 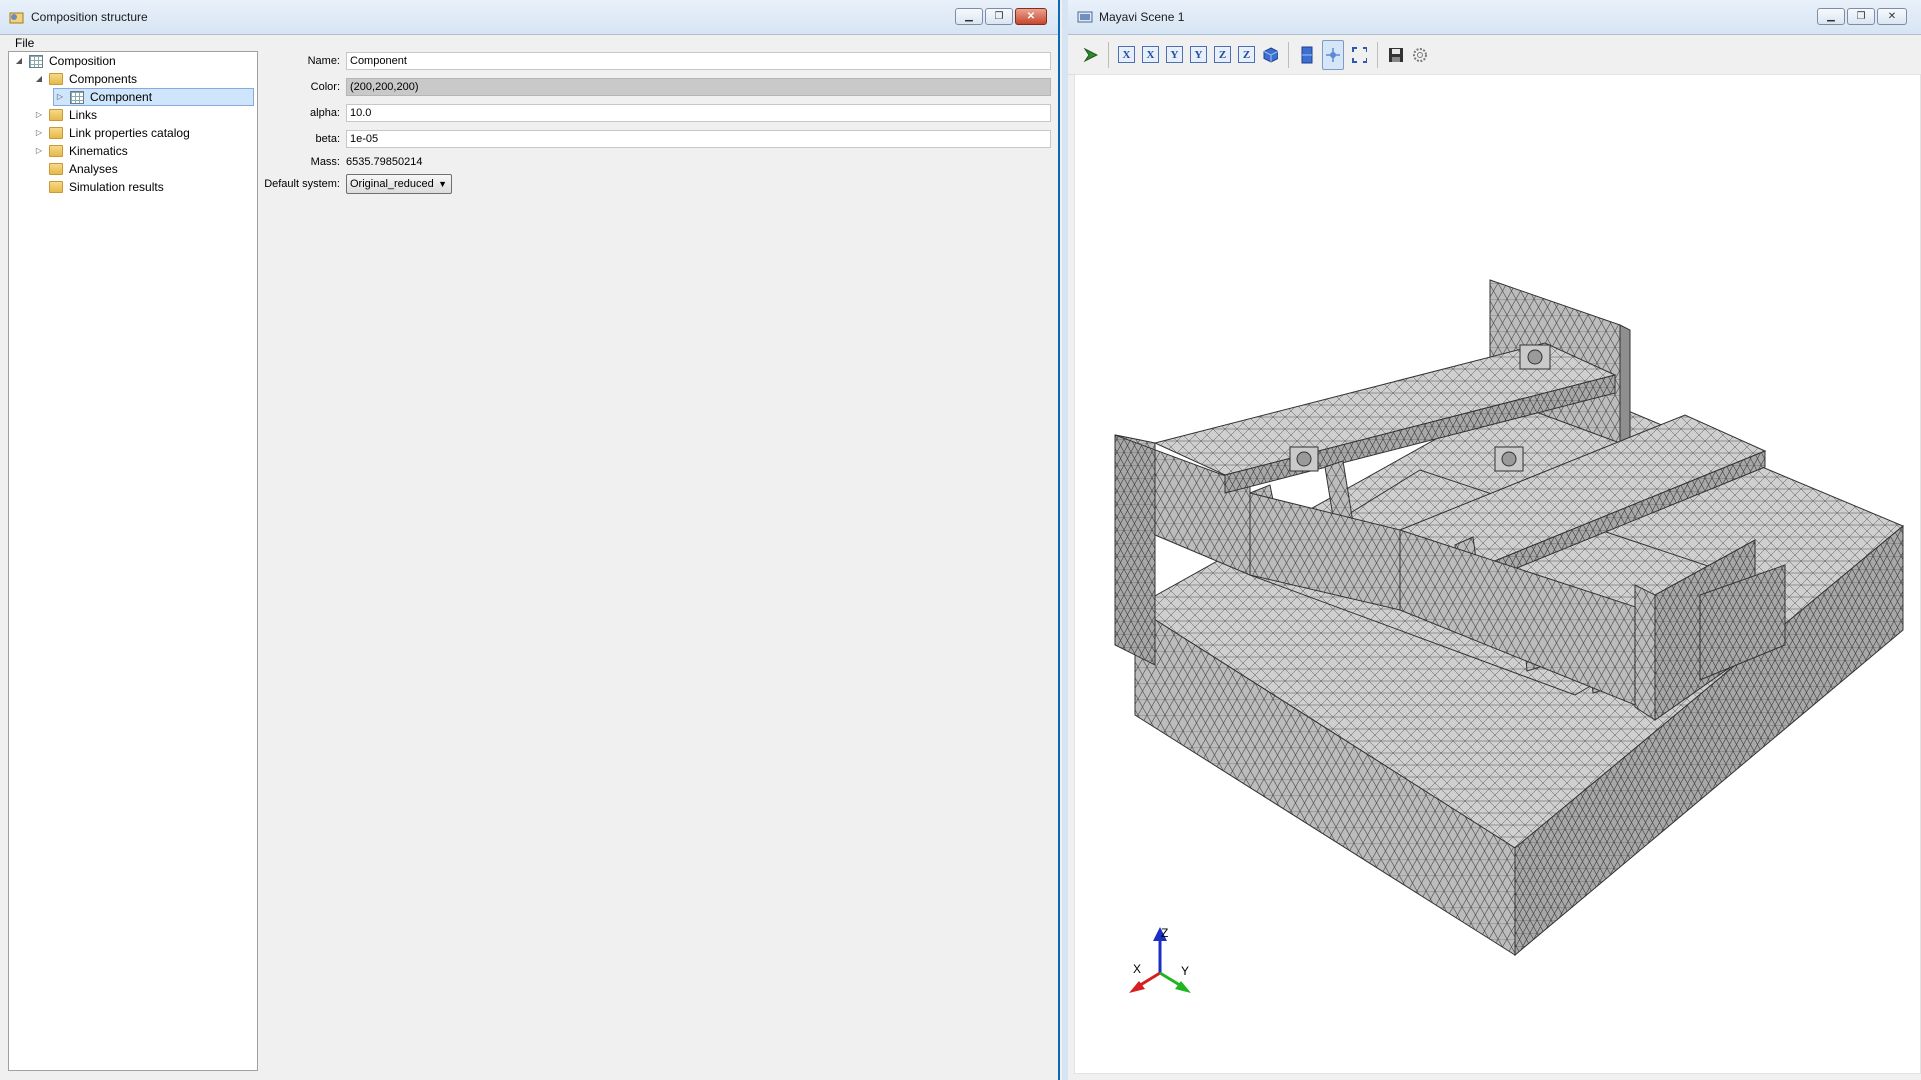 I want to click on x-axis-label: X, so click(x=1137, y=969).